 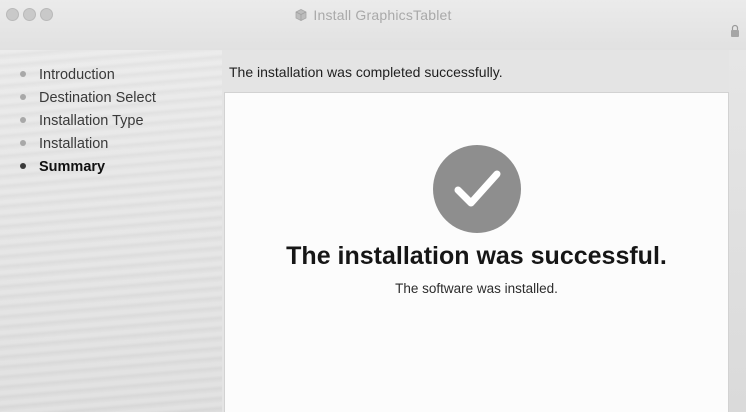 I want to click on success-title: The installation was successful., so click(x=476, y=256).